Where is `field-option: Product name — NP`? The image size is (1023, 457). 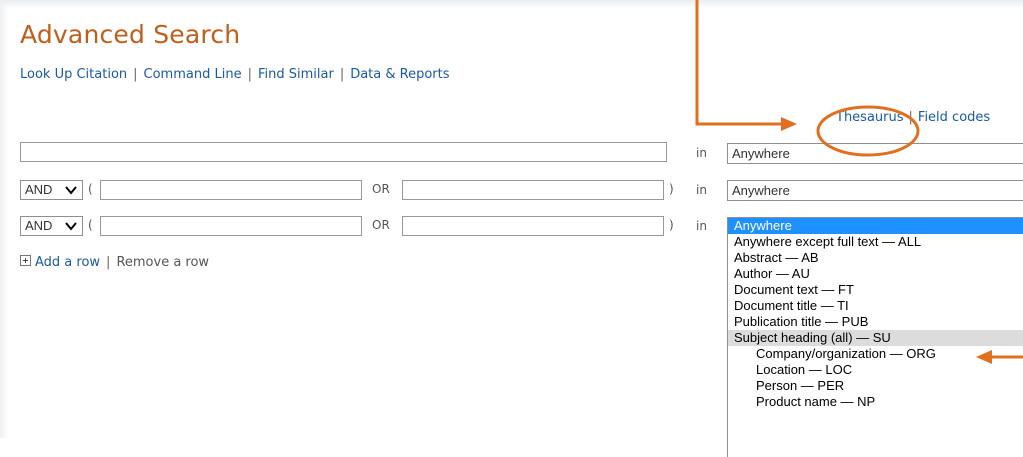
field-option: Product name — NP is located at coordinates (875, 402).